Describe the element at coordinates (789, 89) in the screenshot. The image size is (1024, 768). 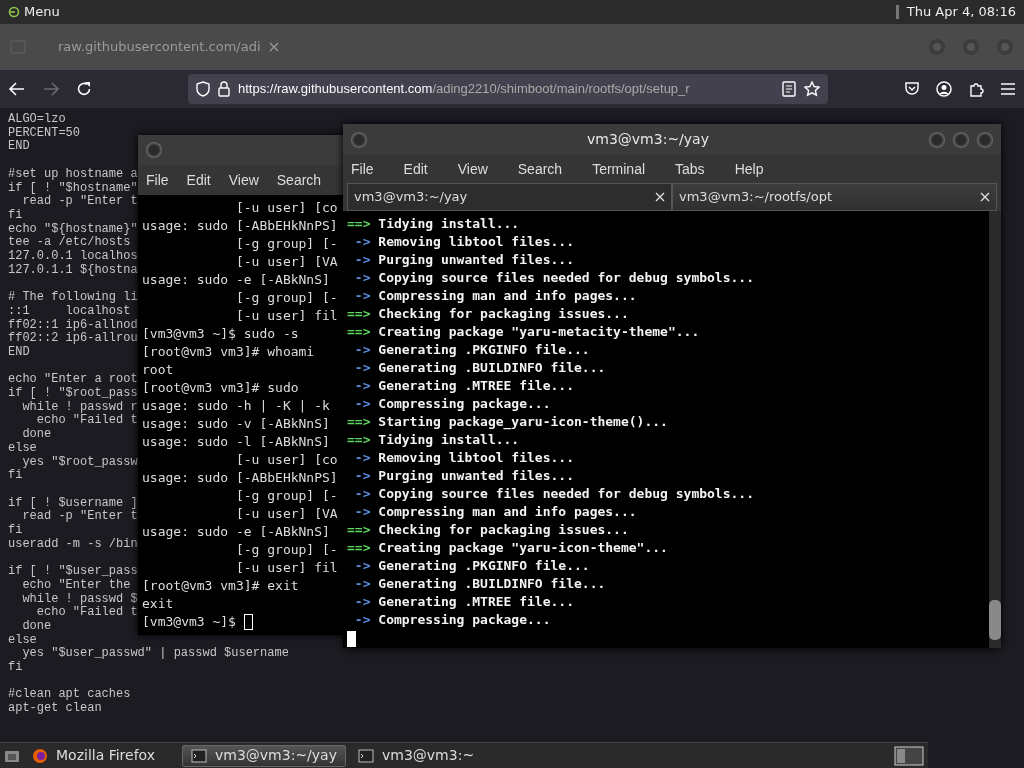
I see `reader-view-icon` at that location.